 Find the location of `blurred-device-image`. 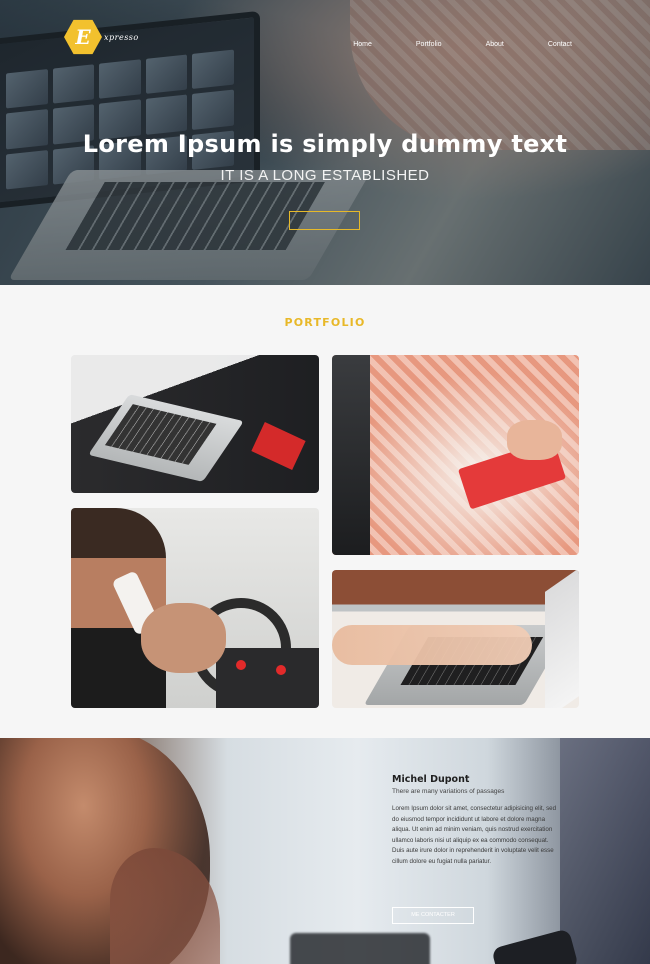

blurred-device-image is located at coordinates (360, 948).